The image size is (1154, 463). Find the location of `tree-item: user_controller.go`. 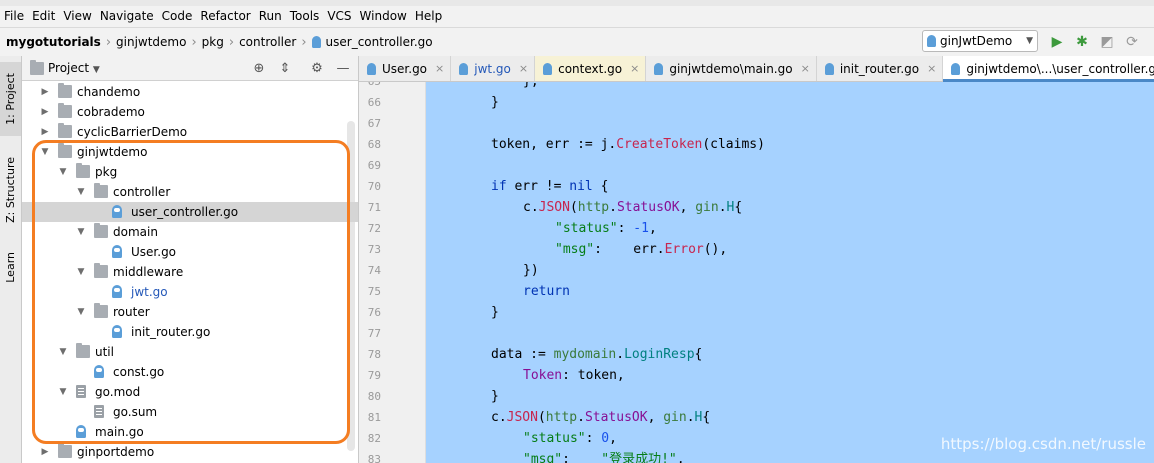

tree-item: user_controller.go is located at coordinates (190, 212).